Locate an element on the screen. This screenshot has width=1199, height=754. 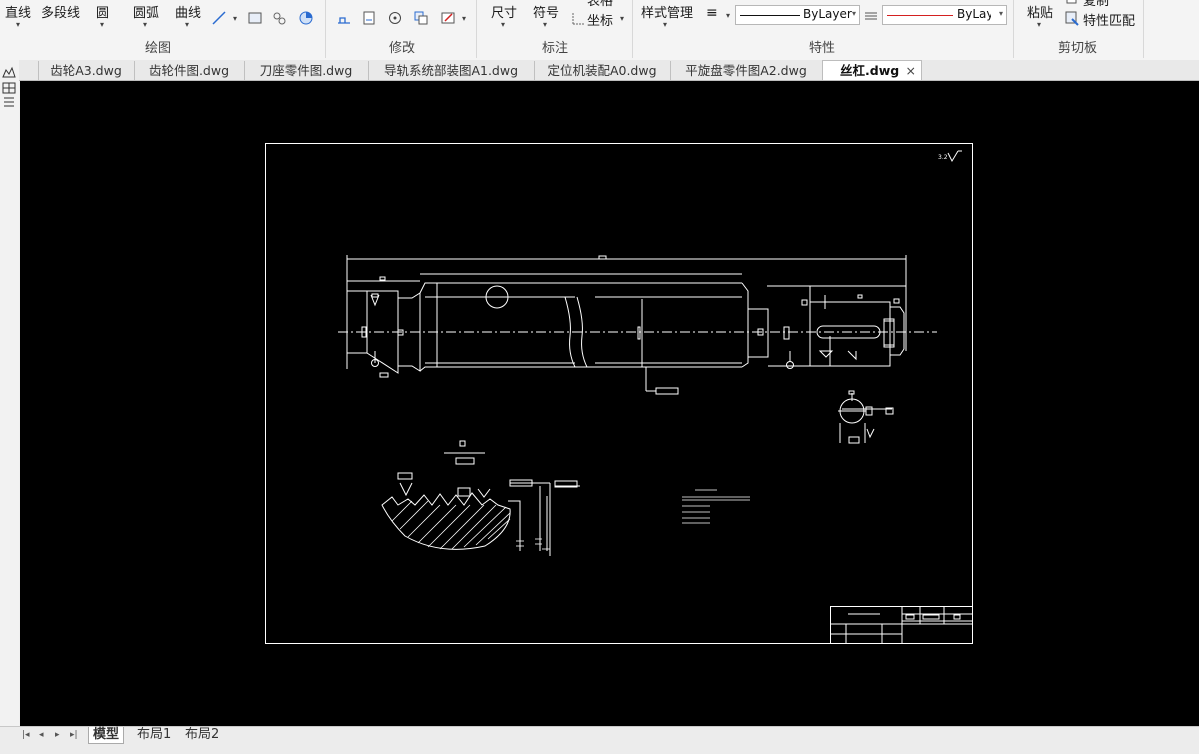
modify-group-label: 修改 is located at coordinates (402, 48).